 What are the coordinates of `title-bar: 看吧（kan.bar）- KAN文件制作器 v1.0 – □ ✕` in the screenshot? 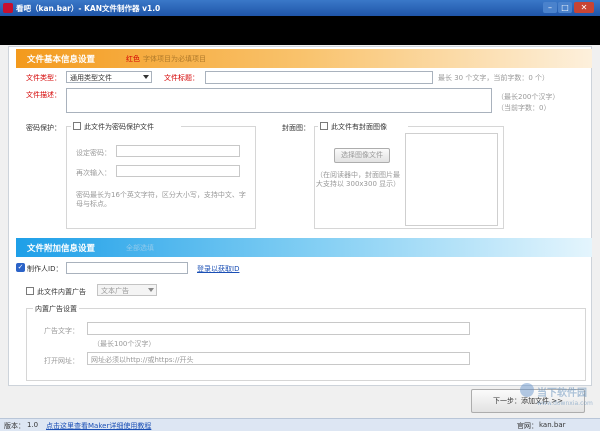 It's located at (300, 8).